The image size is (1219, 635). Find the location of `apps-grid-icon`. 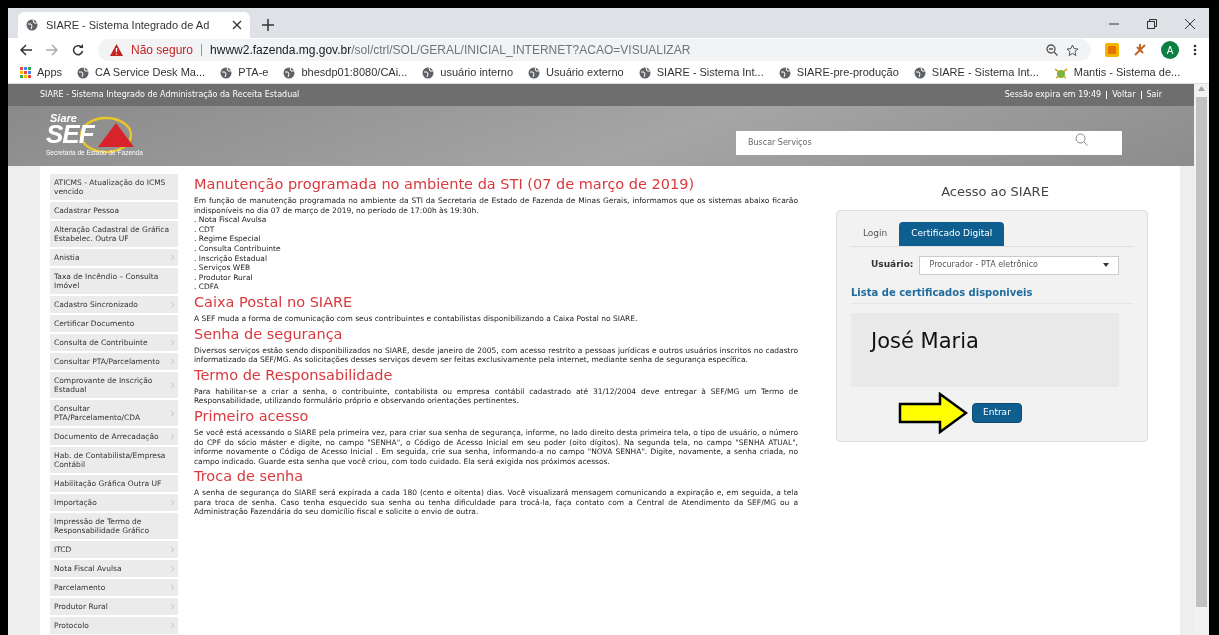

apps-grid-icon is located at coordinates (25, 72).